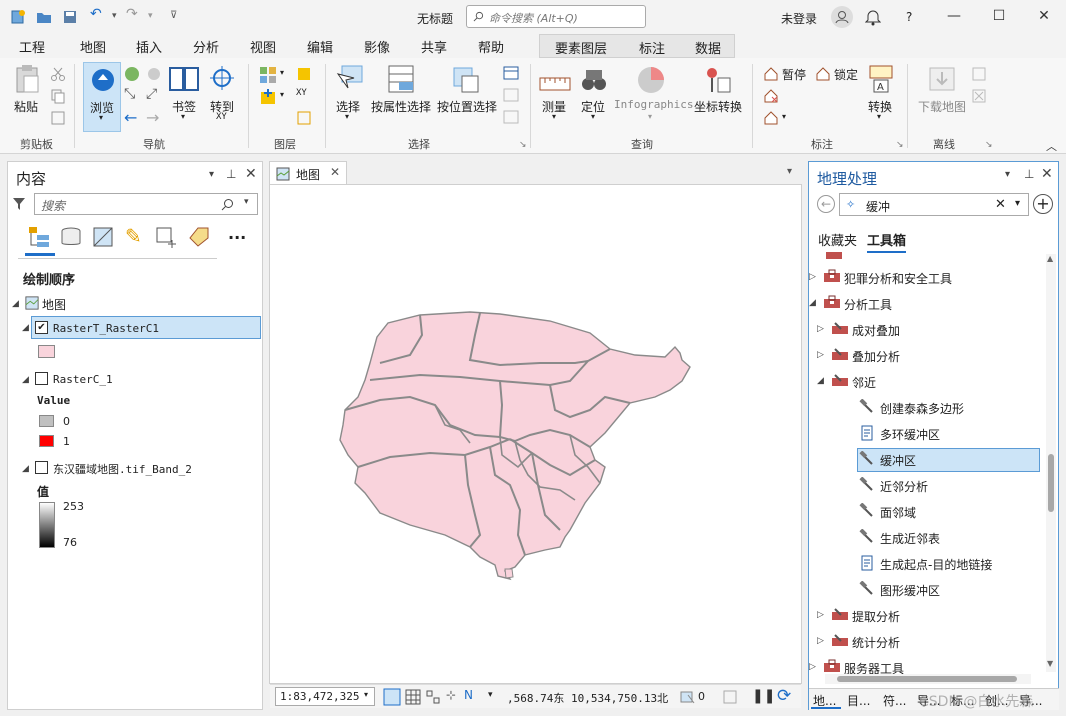 Image resolution: width=1066 pixels, height=716 pixels. What do you see at coordinates (789, 171) in the screenshot?
I see `map-tabs-overflow-icon: ▾` at bounding box center [789, 171].